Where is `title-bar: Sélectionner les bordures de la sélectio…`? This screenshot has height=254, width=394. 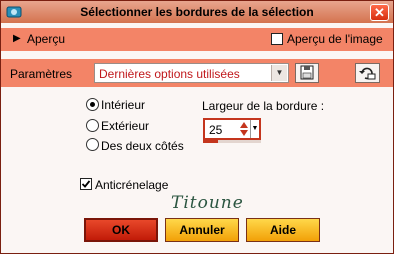 title-bar: Sélectionner les bordures de la sélectio… is located at coordinates (197, 12).